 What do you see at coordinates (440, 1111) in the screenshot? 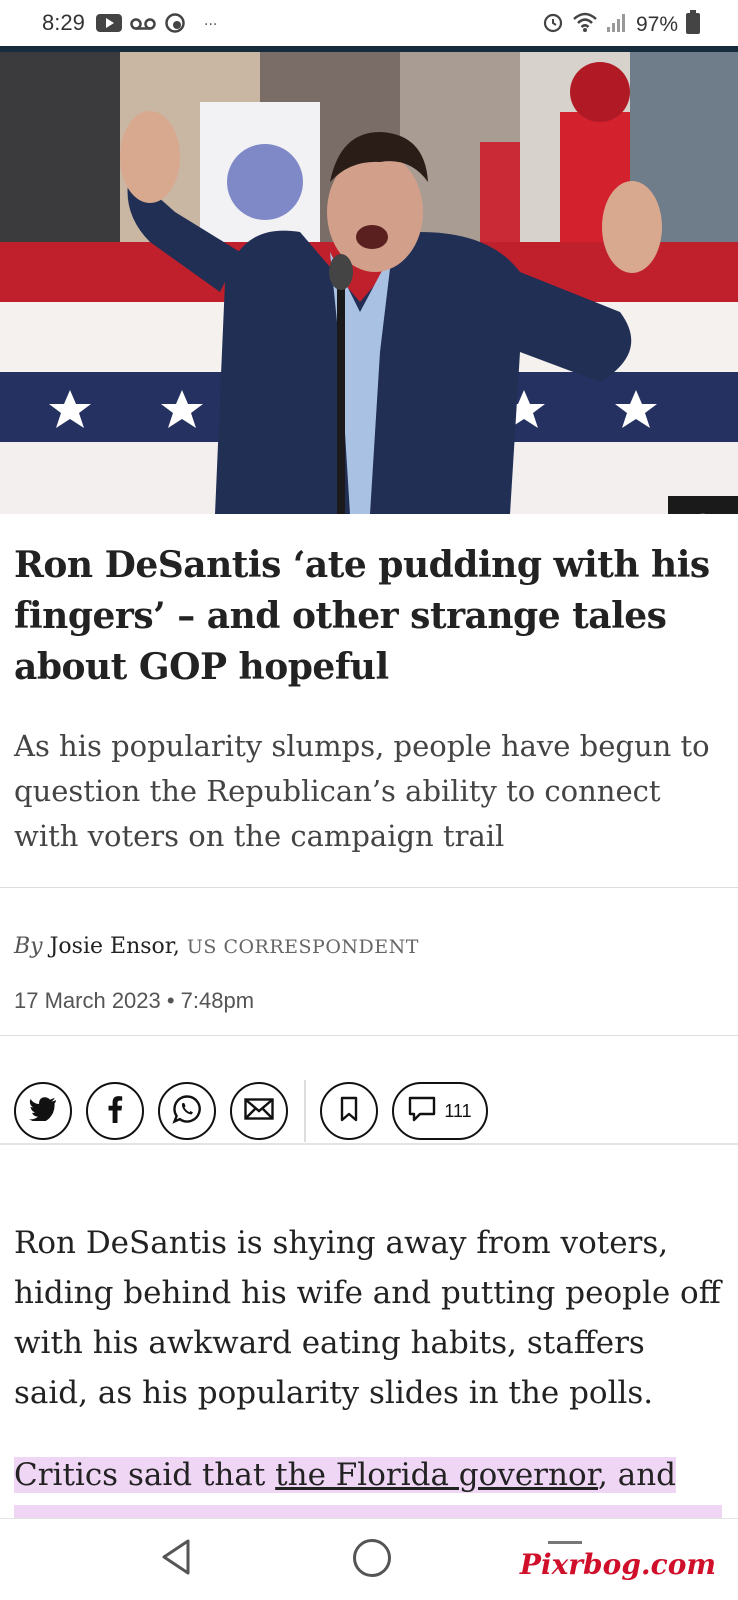
I see `comments-button: 111` at bounding box center [440, 1111].